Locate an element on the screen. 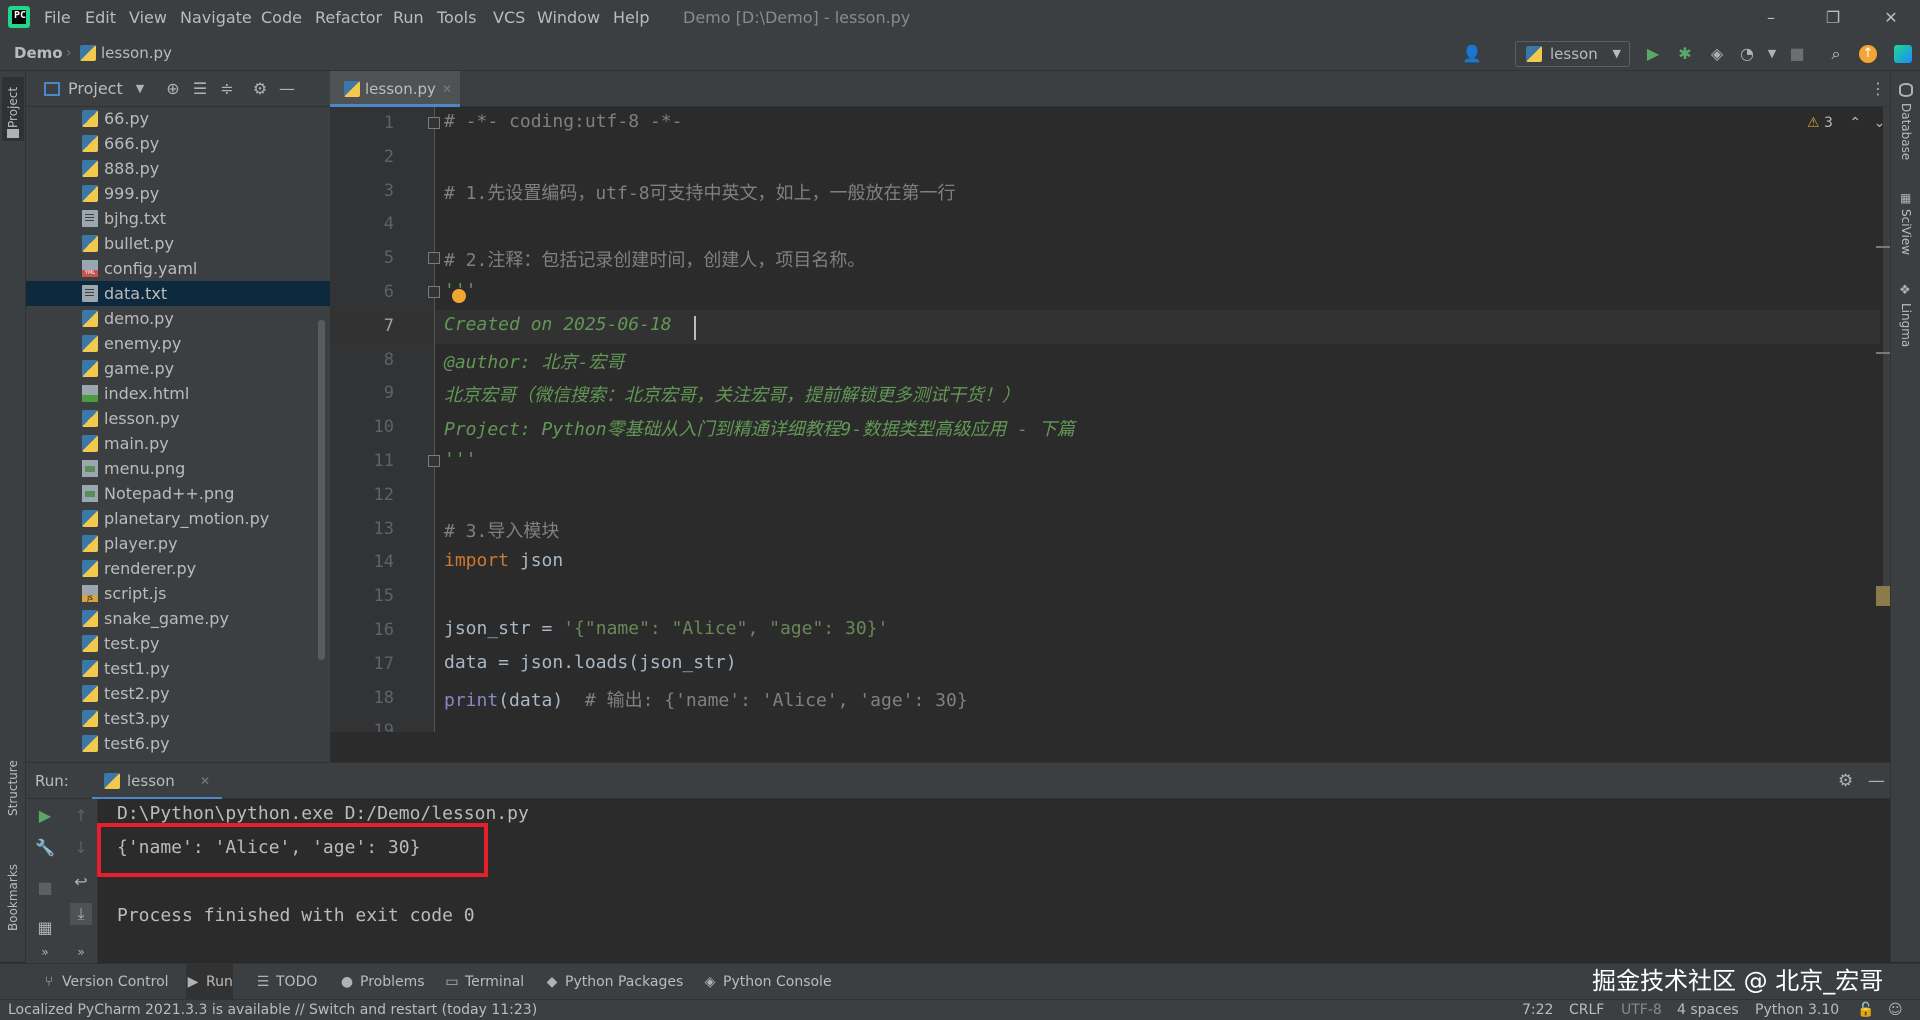 This screenshot has width=1920, height=1020. menu-code: Code is located at coordinates (281, 18).